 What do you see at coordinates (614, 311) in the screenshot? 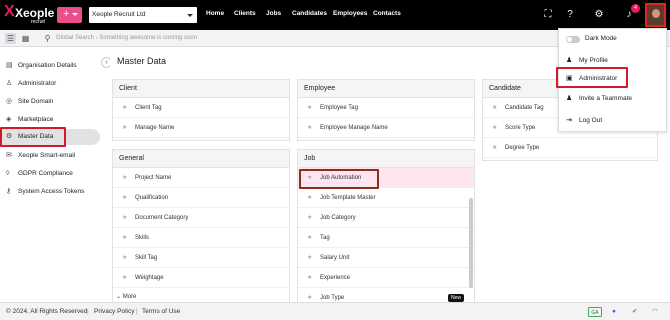
I see `user-circle-icon: ●` at bounding box center [614, 311].